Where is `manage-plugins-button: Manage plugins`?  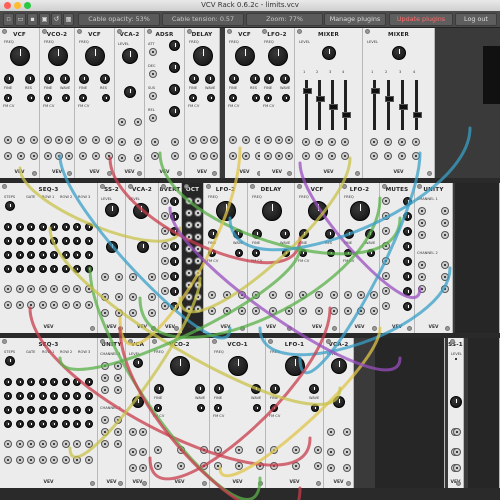
manage-plugins-button: Manage plugins is located at coordinates (355, 19).